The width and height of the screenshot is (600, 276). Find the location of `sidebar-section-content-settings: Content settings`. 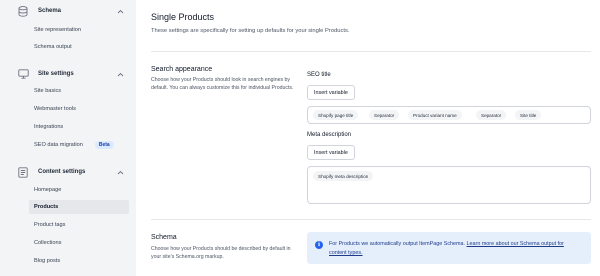

sidebar-section-content-settings: Content settings is located at coordinates (68, 172).